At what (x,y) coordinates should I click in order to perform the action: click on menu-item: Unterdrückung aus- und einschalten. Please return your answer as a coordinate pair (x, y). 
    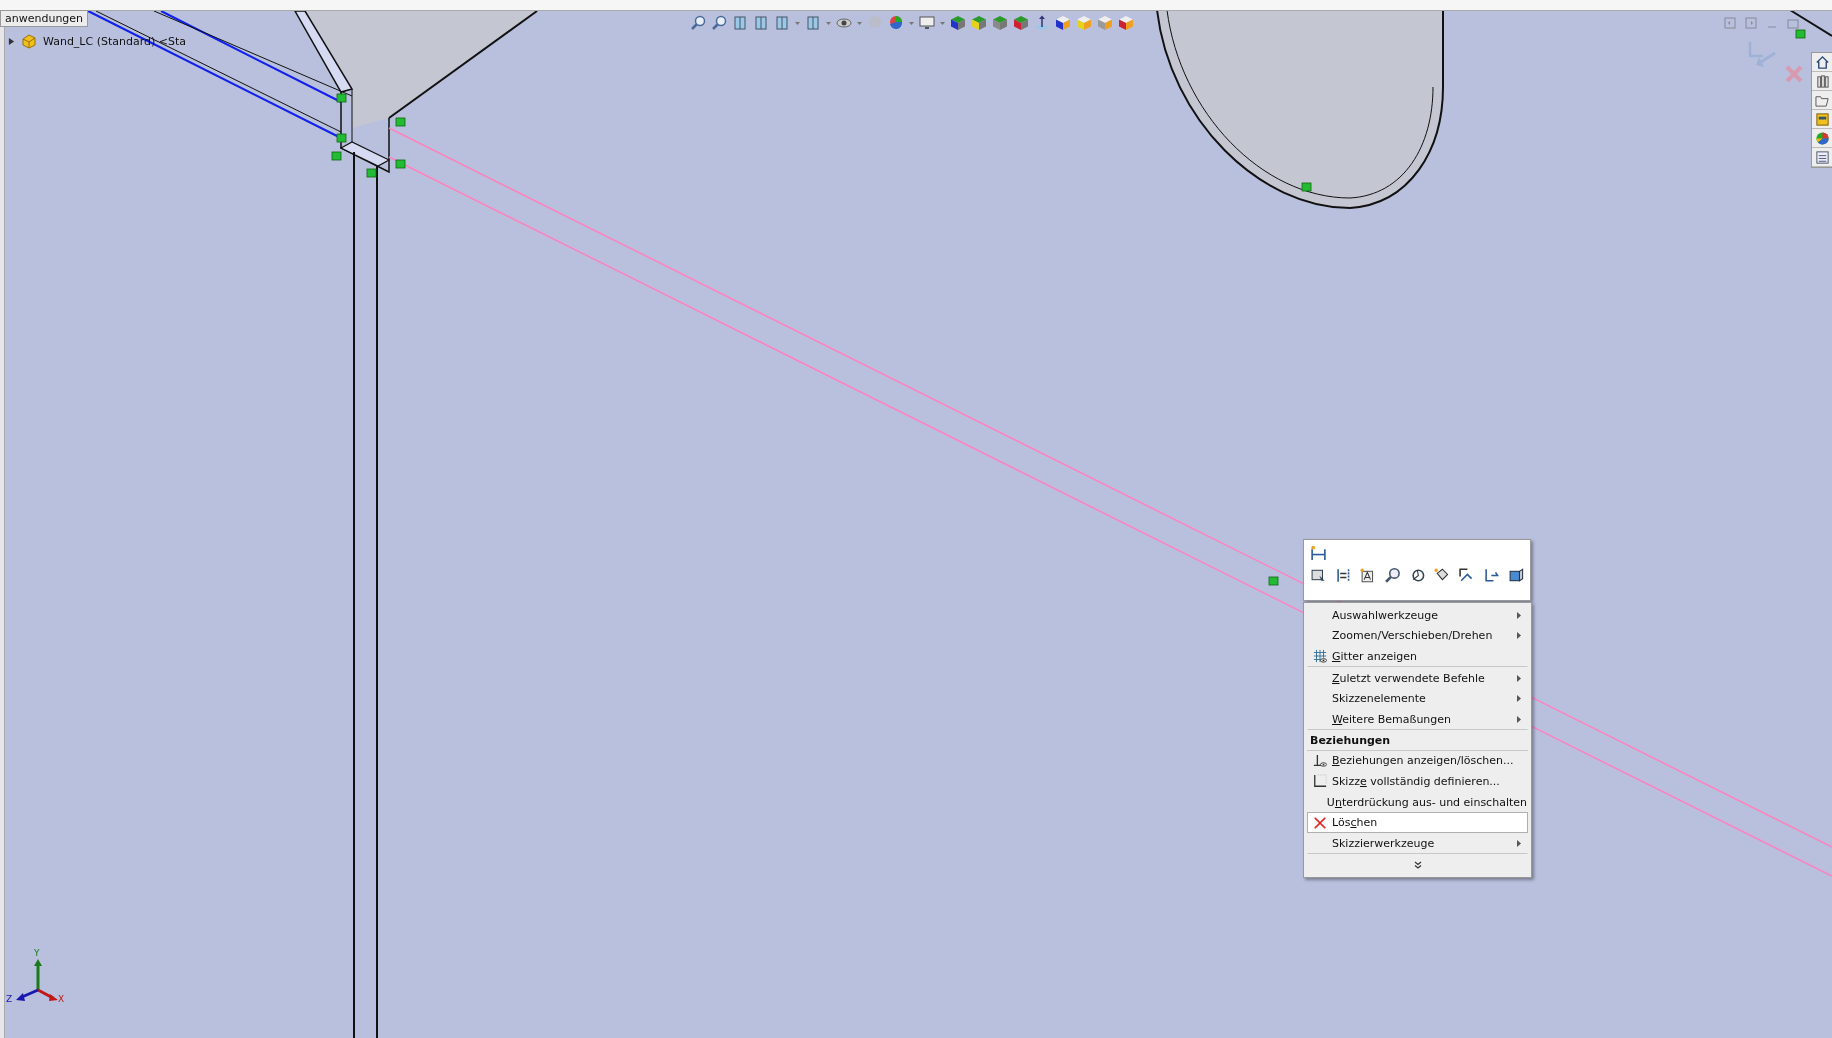
    Looking at the image, I should click on (1417, 802).